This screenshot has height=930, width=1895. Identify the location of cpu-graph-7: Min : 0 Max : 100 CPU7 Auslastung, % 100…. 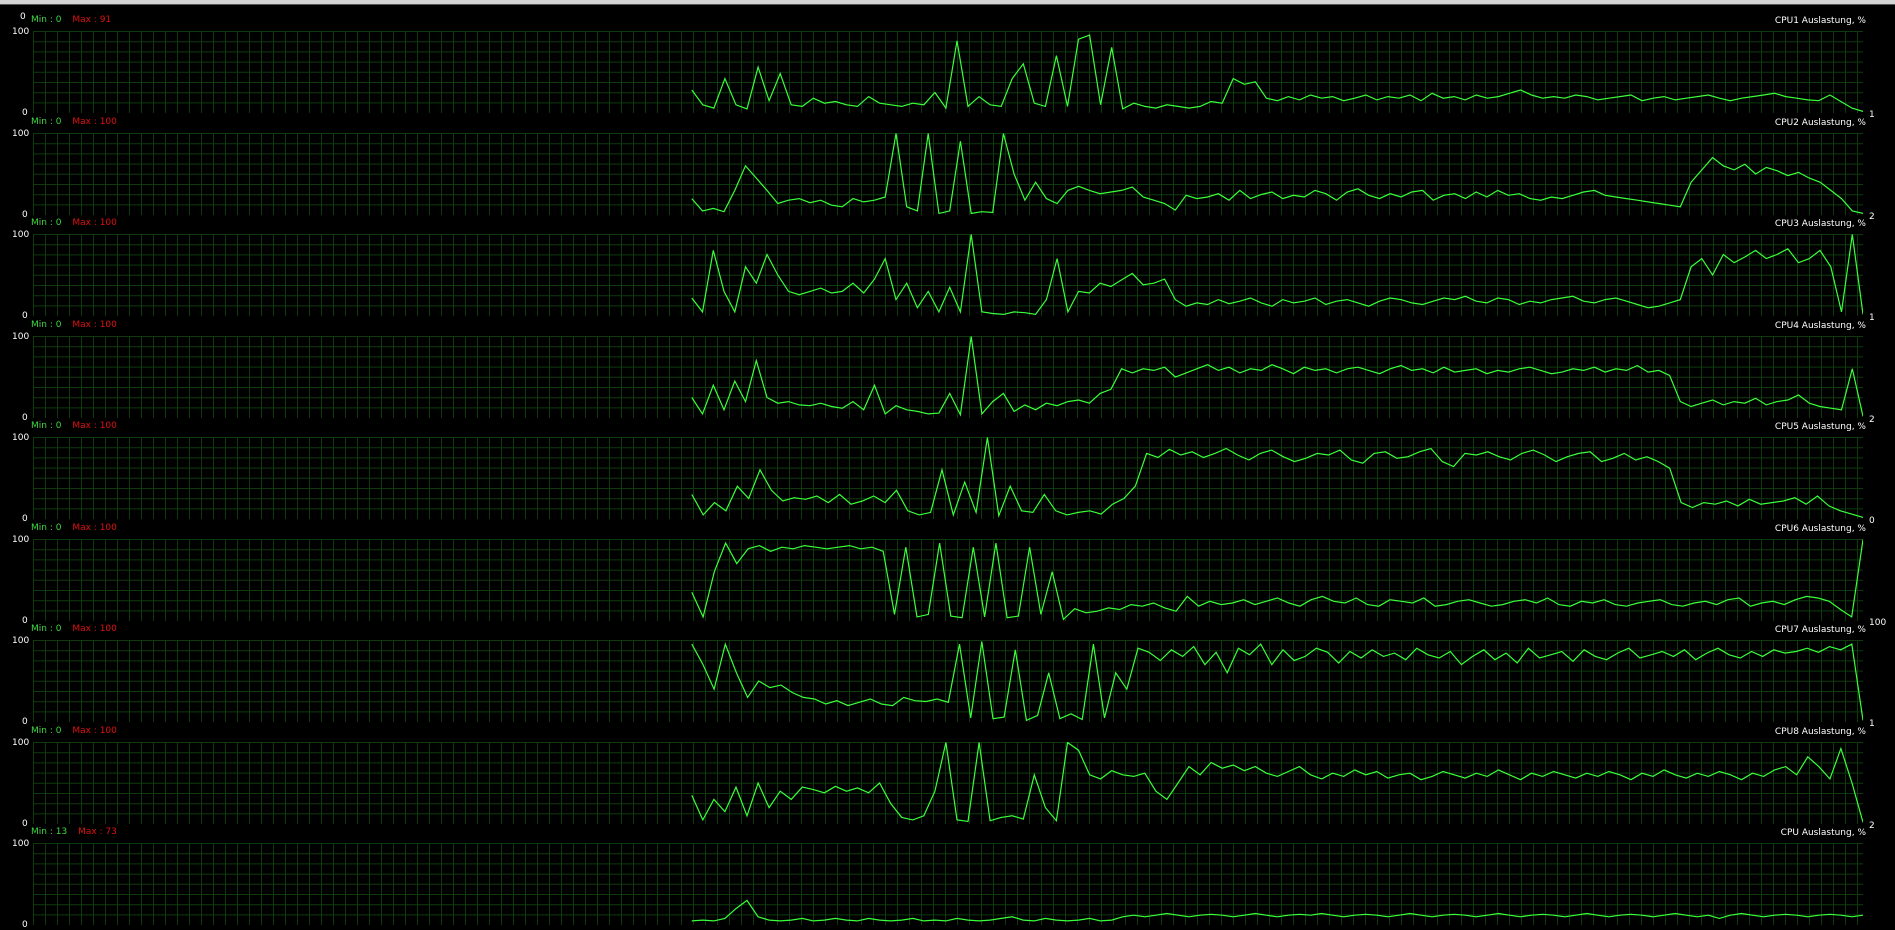
(947, 676).